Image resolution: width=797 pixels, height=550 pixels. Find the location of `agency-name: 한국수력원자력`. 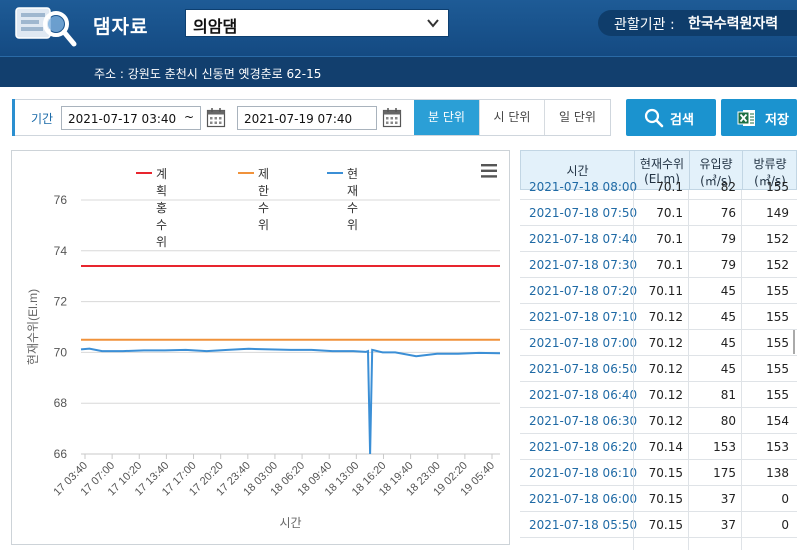

agency-name: 한국수력원자력 is located at coordinates (733, 24).